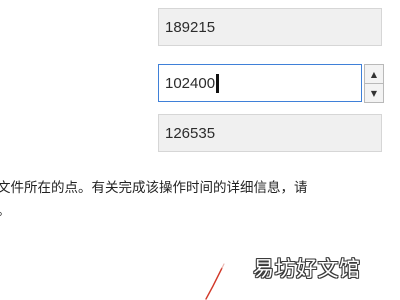 This screenshot has width=400, height=300. What do you see at coordinates (190, 27) in the screenshot?
I see `top-value-text: 189215` at bounding box center [190, 27].